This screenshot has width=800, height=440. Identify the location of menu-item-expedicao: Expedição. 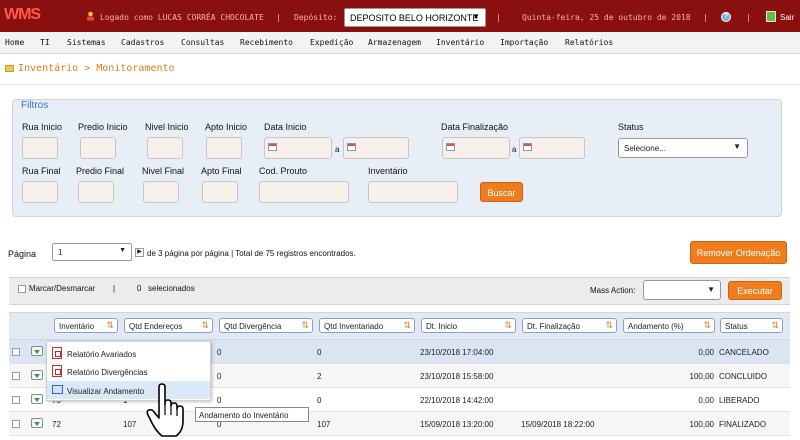
(331, 42).